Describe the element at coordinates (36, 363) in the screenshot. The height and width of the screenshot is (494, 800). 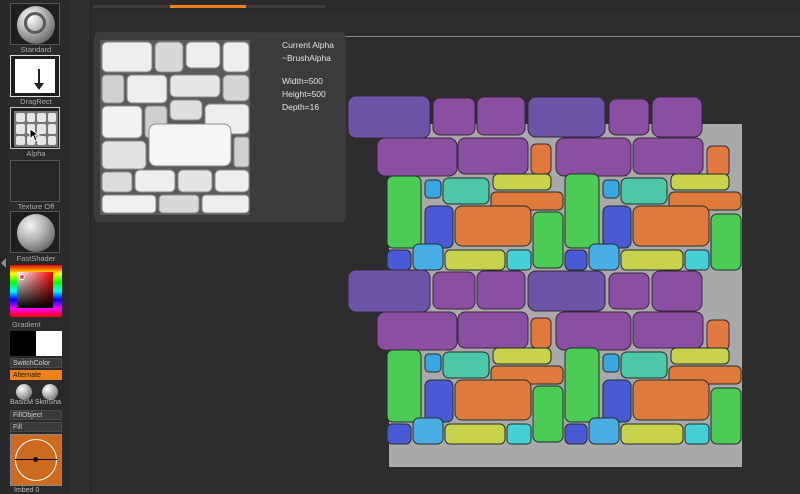
I see `switch-color-button: SwitchColor` at that location.